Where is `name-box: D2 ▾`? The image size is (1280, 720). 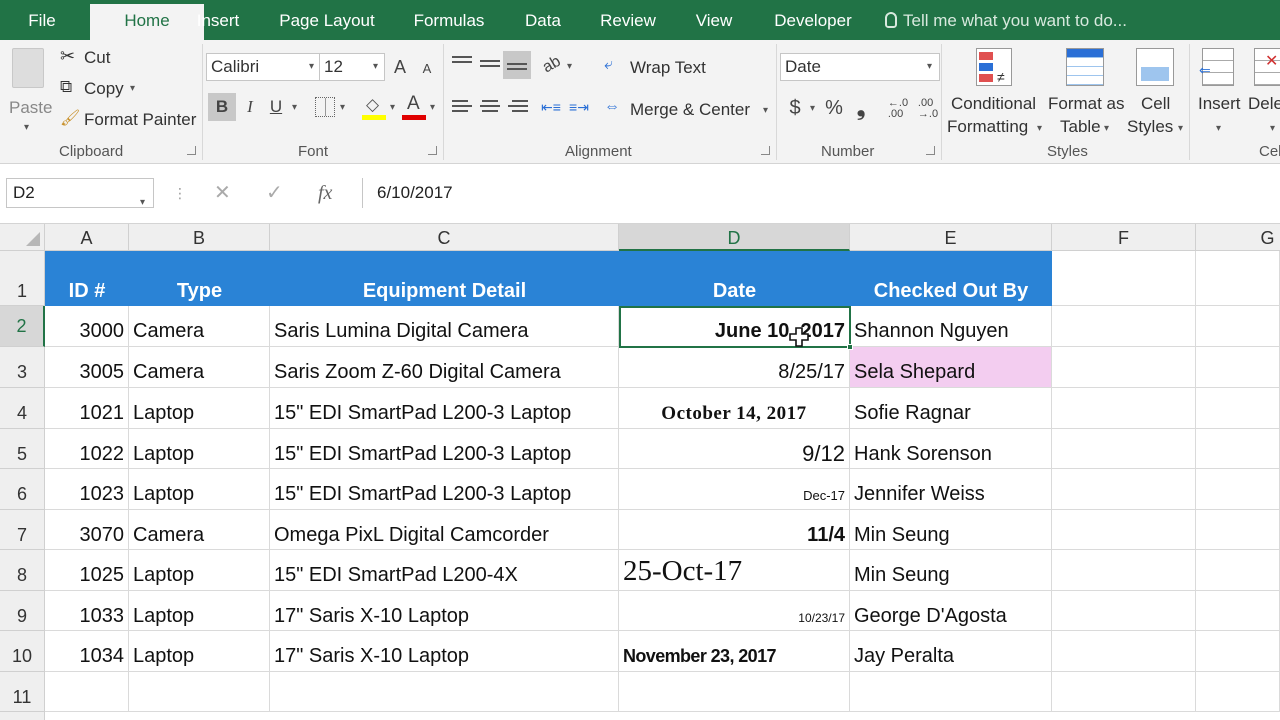
name-box: D2 ▾ is located at coordinates (80, 193).